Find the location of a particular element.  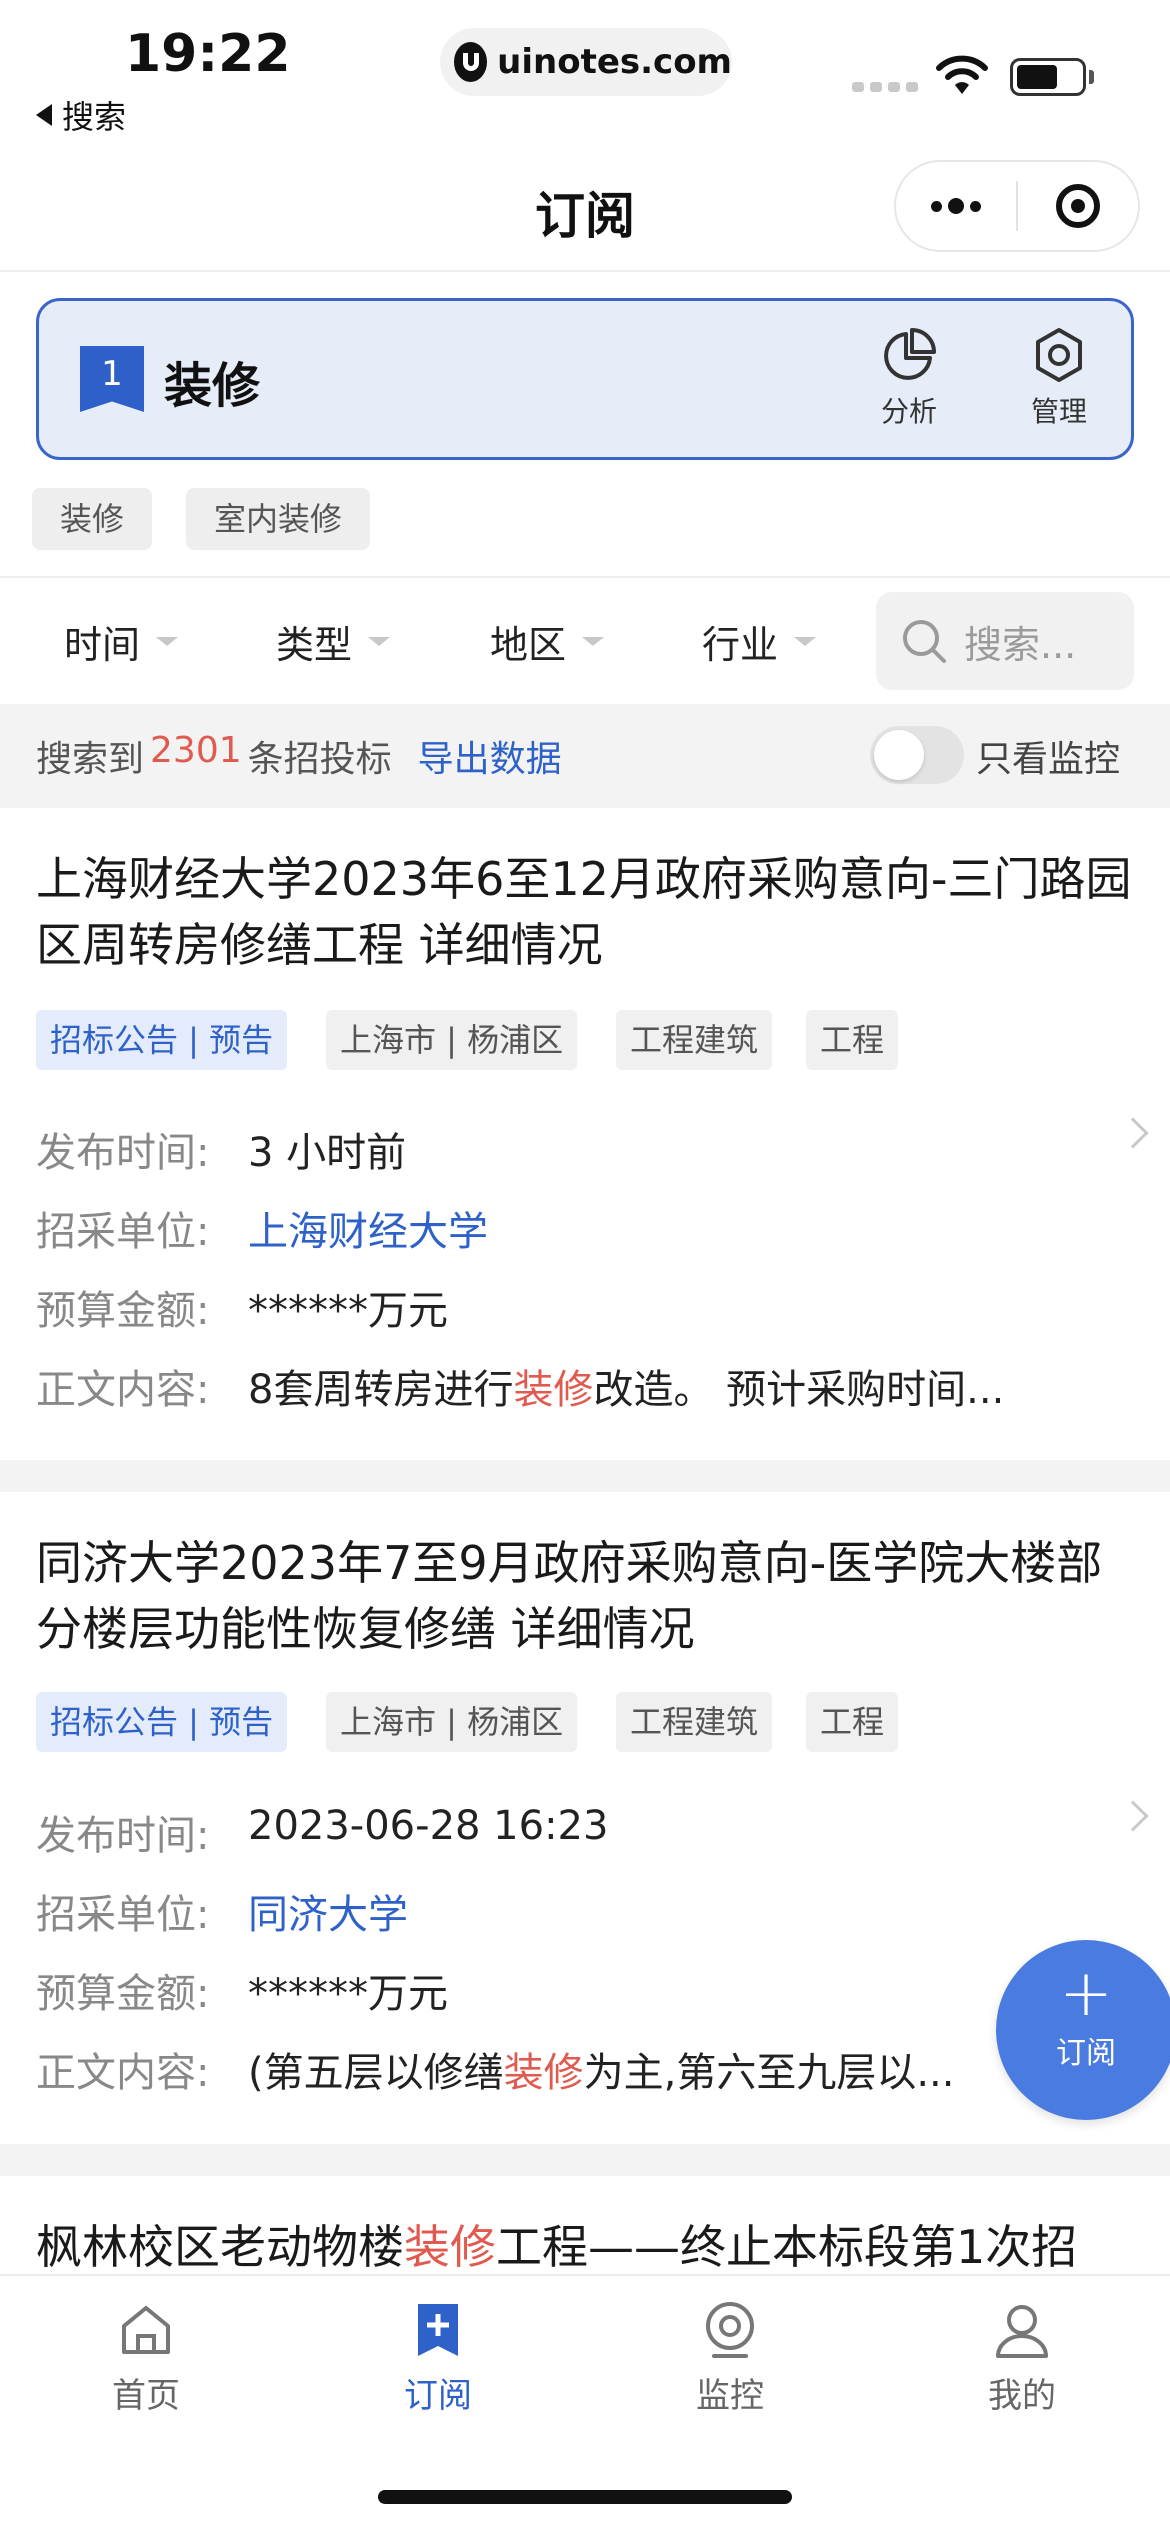

result-suffix: 条招投标 is located at coordinates (319, 759).